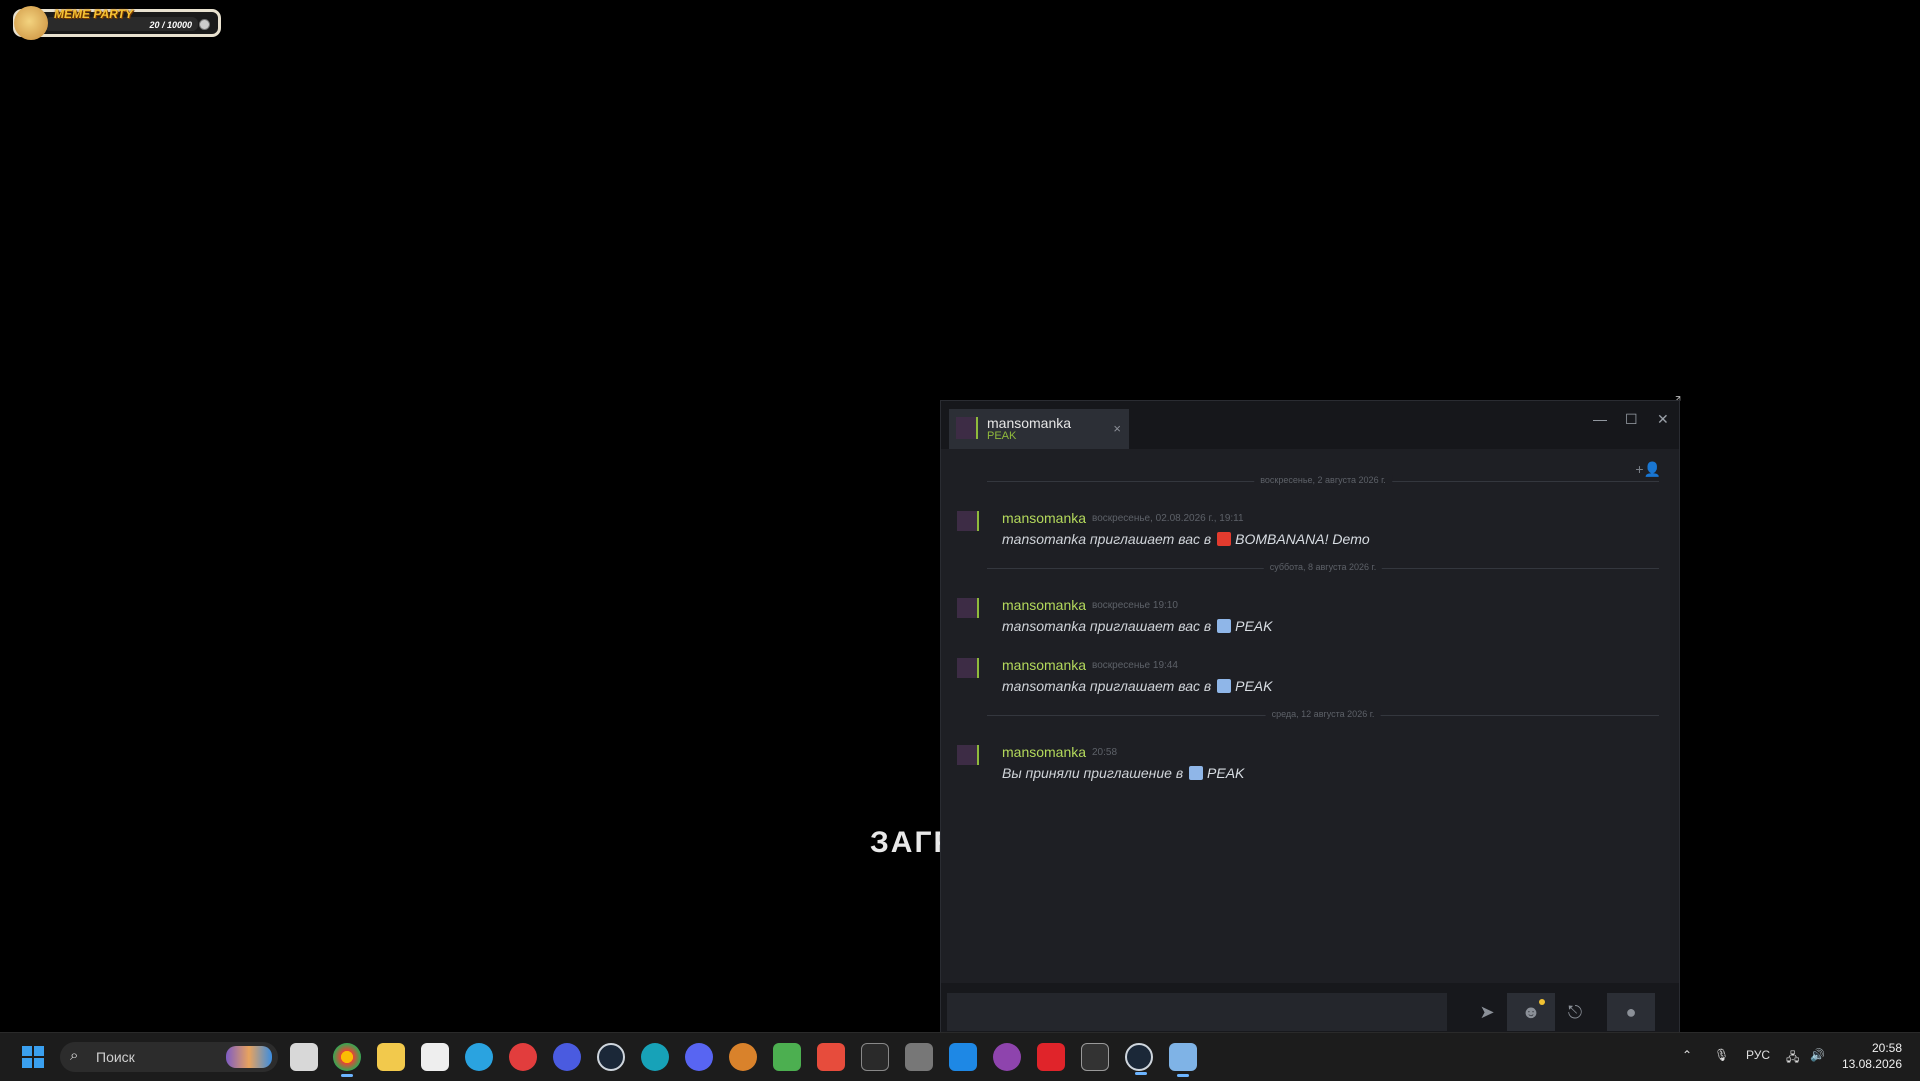 The height and width of the screenshot is (1081, 1920). Describe the element at coordinates (1093, 773) in the screenshot. I see `message-body: Вы приняли приглашение в` at that location.